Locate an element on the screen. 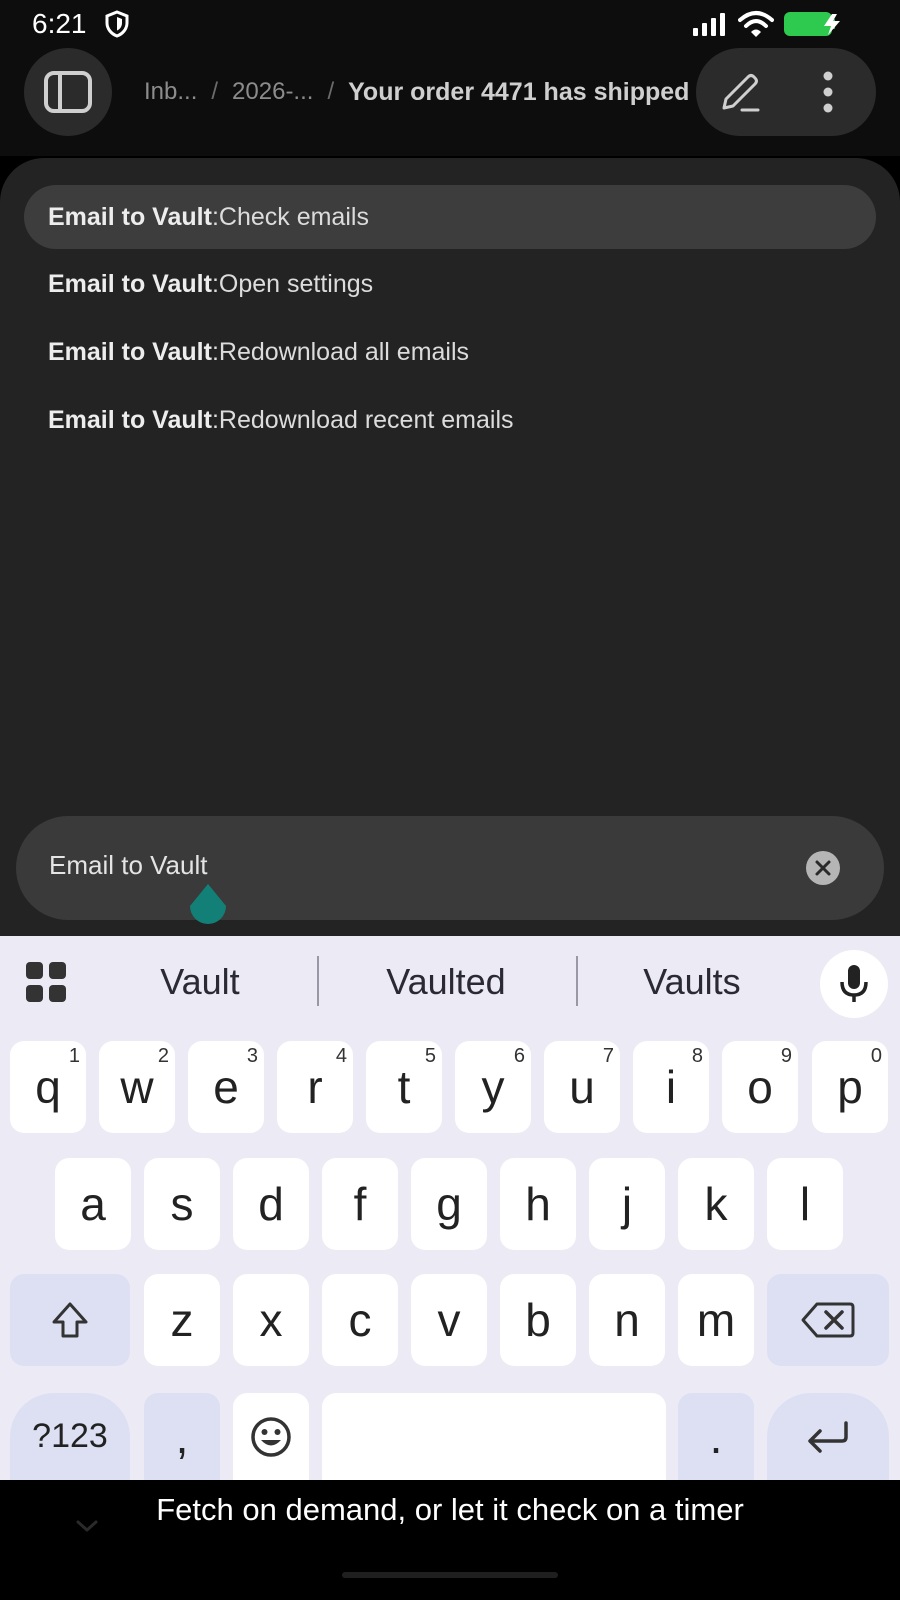  key-label: k is located at coordinates (716, 1204).